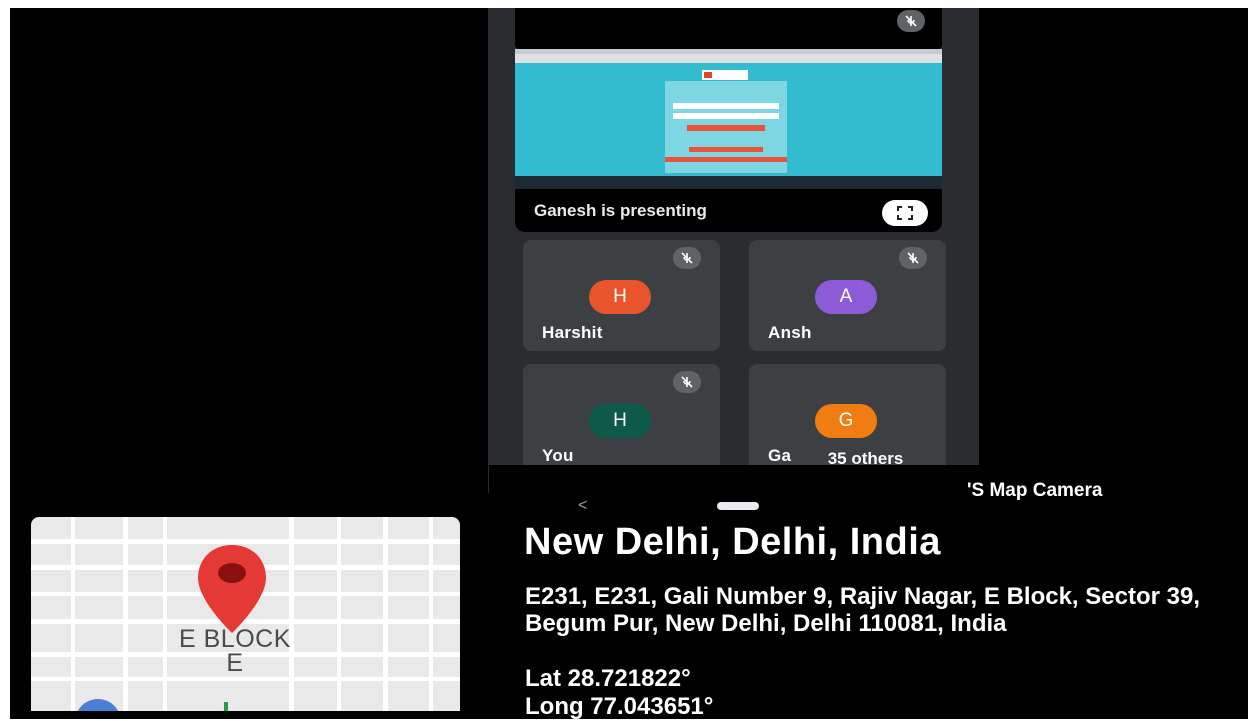 The image size is (1254, 721). I want to click on site-logo, so click(725, 75).